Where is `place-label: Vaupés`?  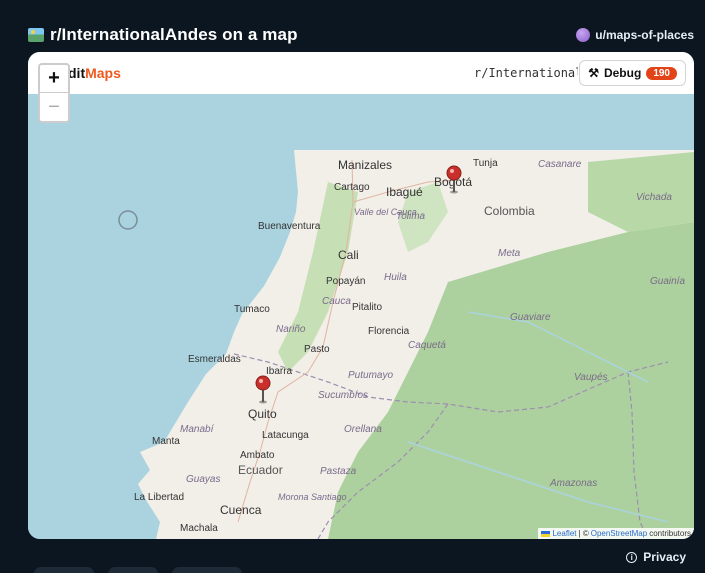
place-label: Vaupés is located at coordinates (591, 377).